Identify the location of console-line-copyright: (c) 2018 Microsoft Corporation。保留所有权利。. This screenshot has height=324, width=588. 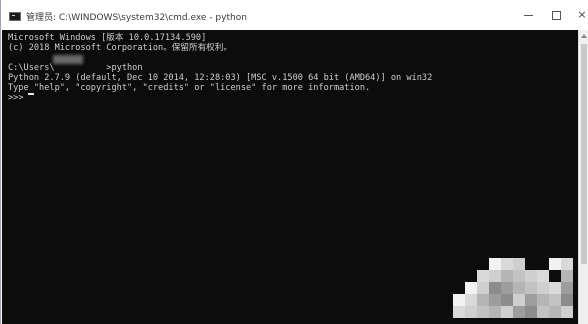
(120, 48).